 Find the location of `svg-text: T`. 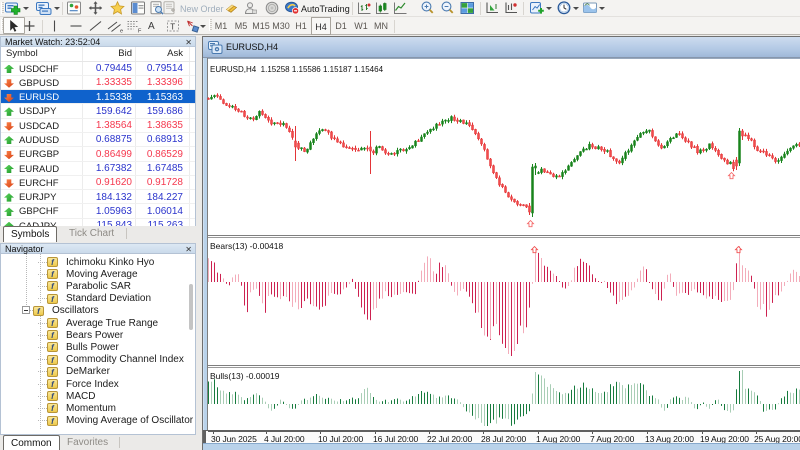

svg-text: T is located at coordinates (172, 27).